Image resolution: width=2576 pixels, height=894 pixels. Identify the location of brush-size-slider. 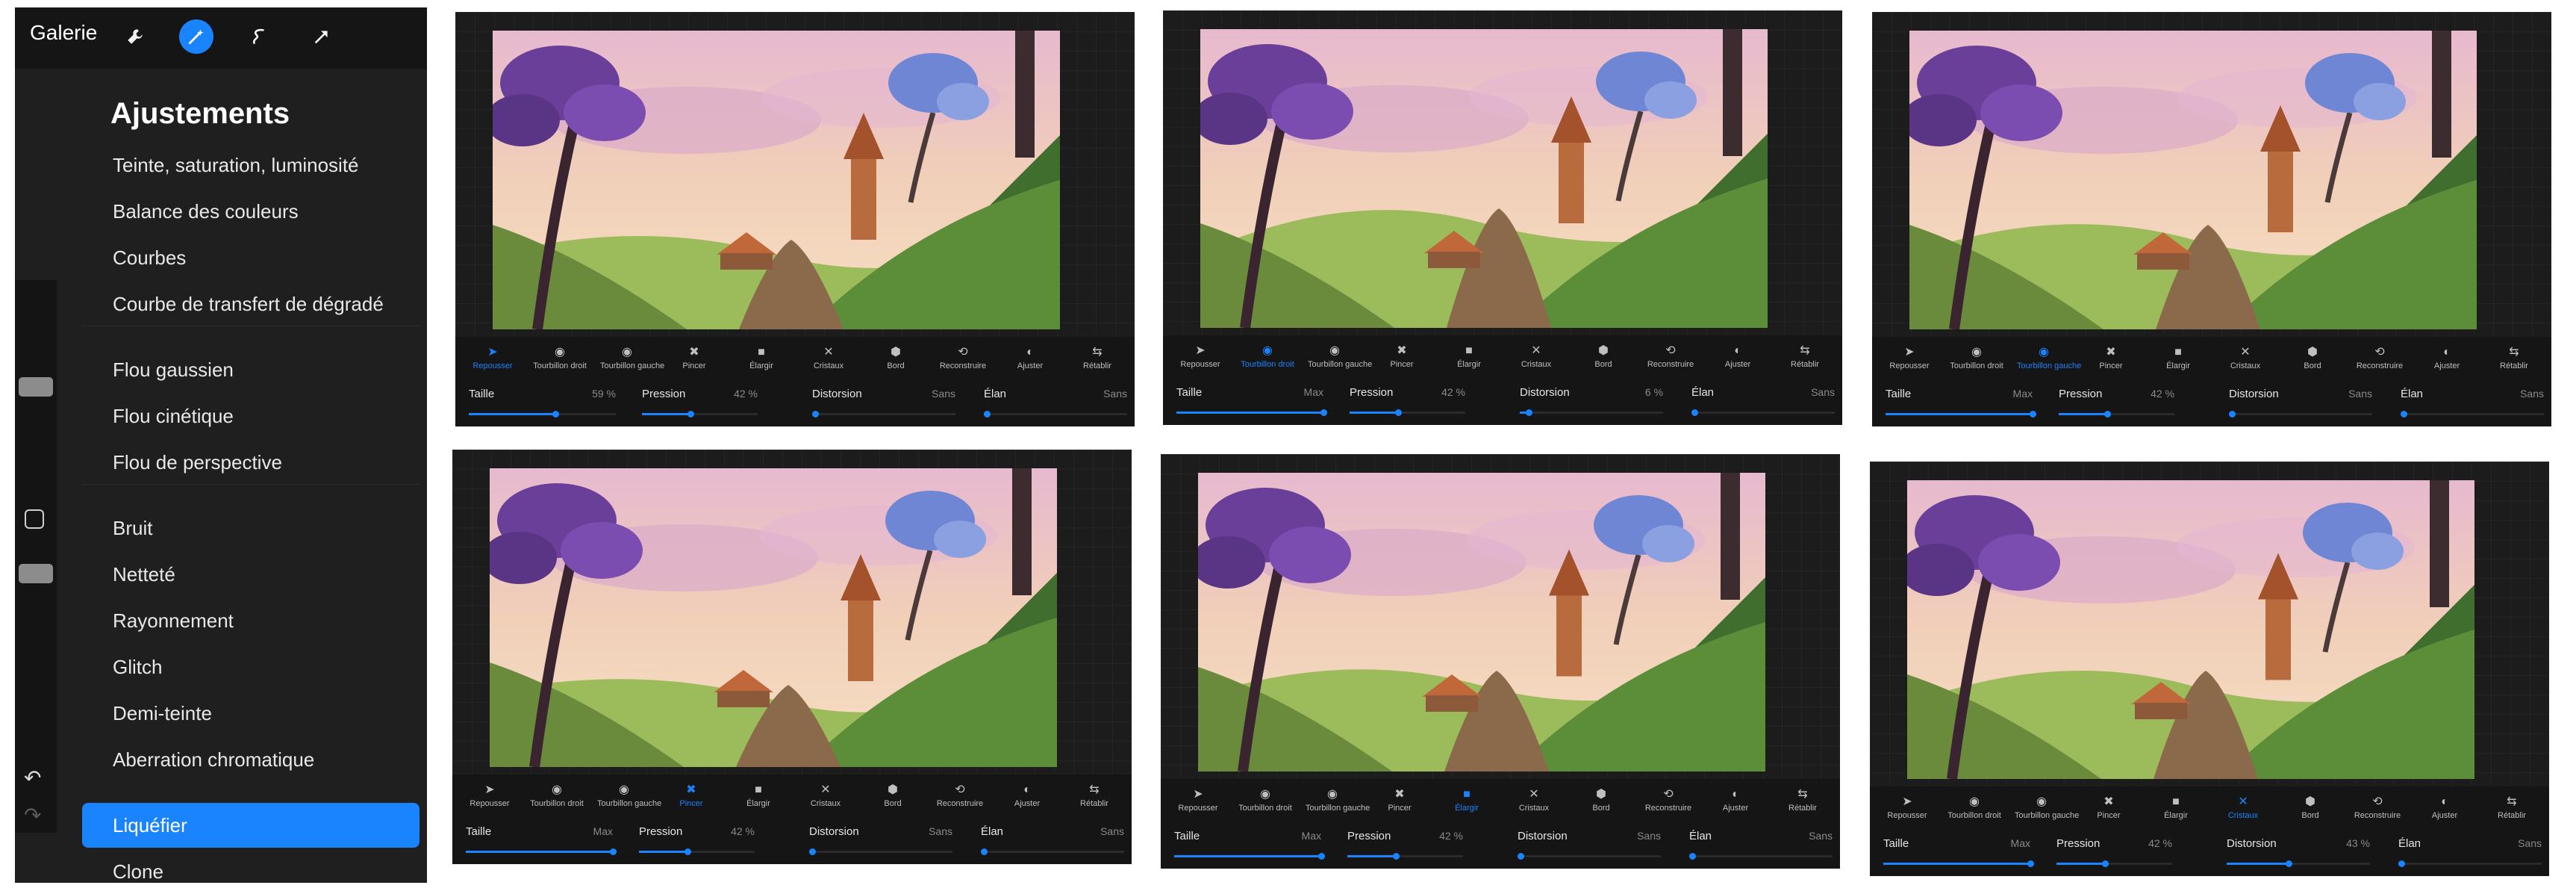
(36, 387).